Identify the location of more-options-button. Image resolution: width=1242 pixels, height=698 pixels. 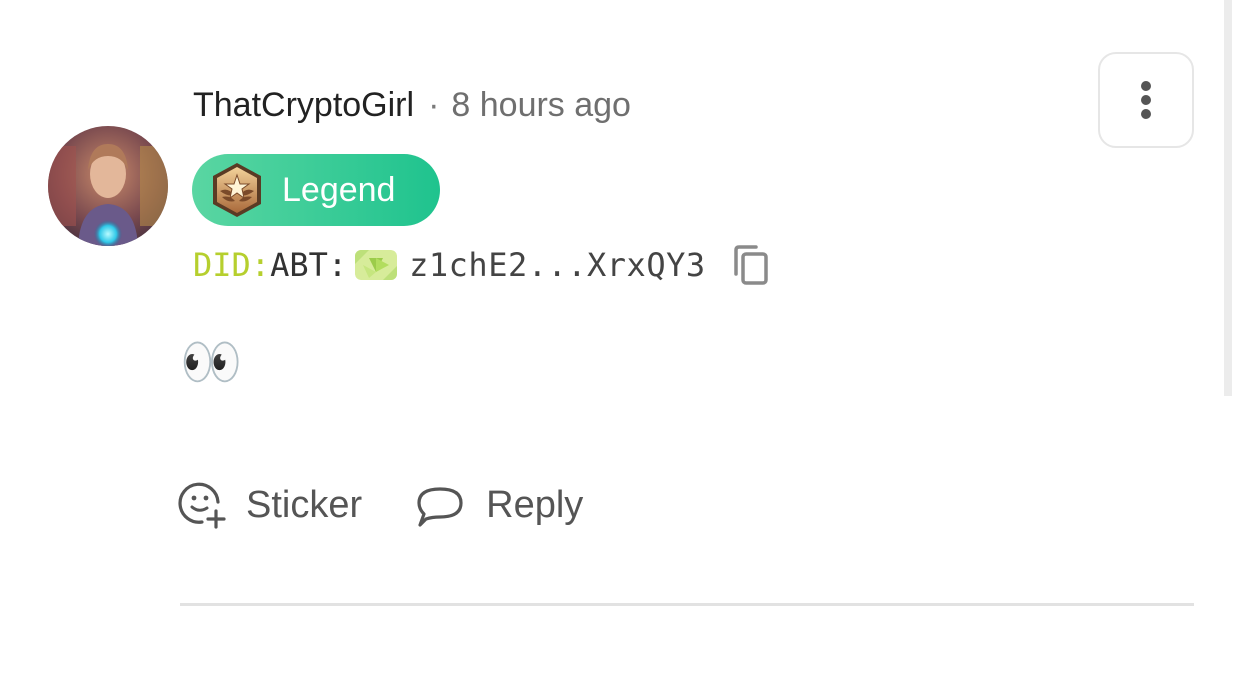
(1146, 100).